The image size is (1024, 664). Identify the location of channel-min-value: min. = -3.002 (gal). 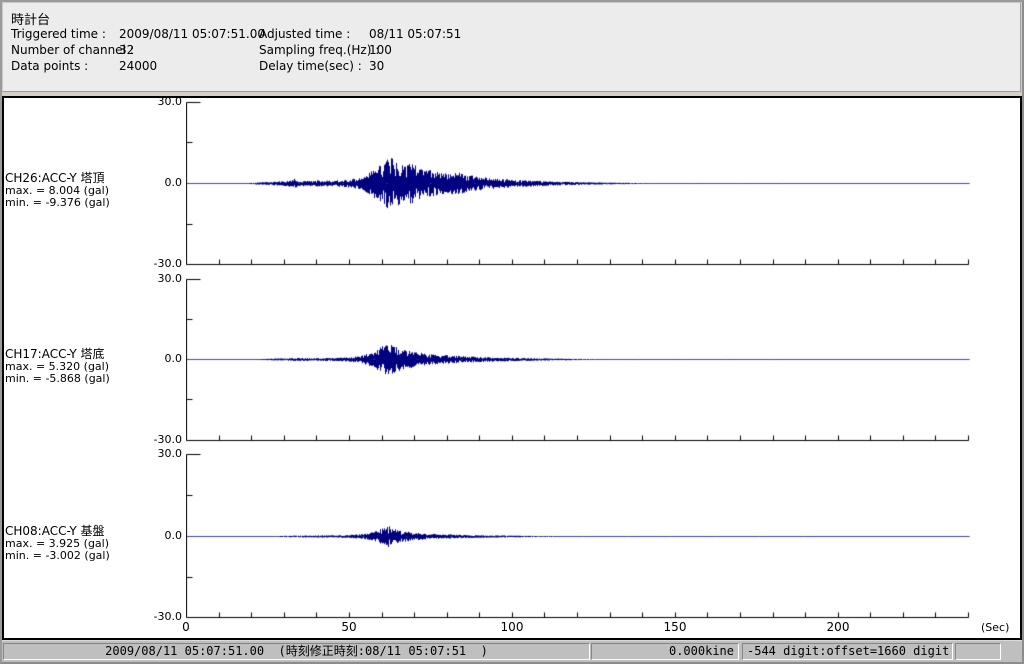
(57, 555).